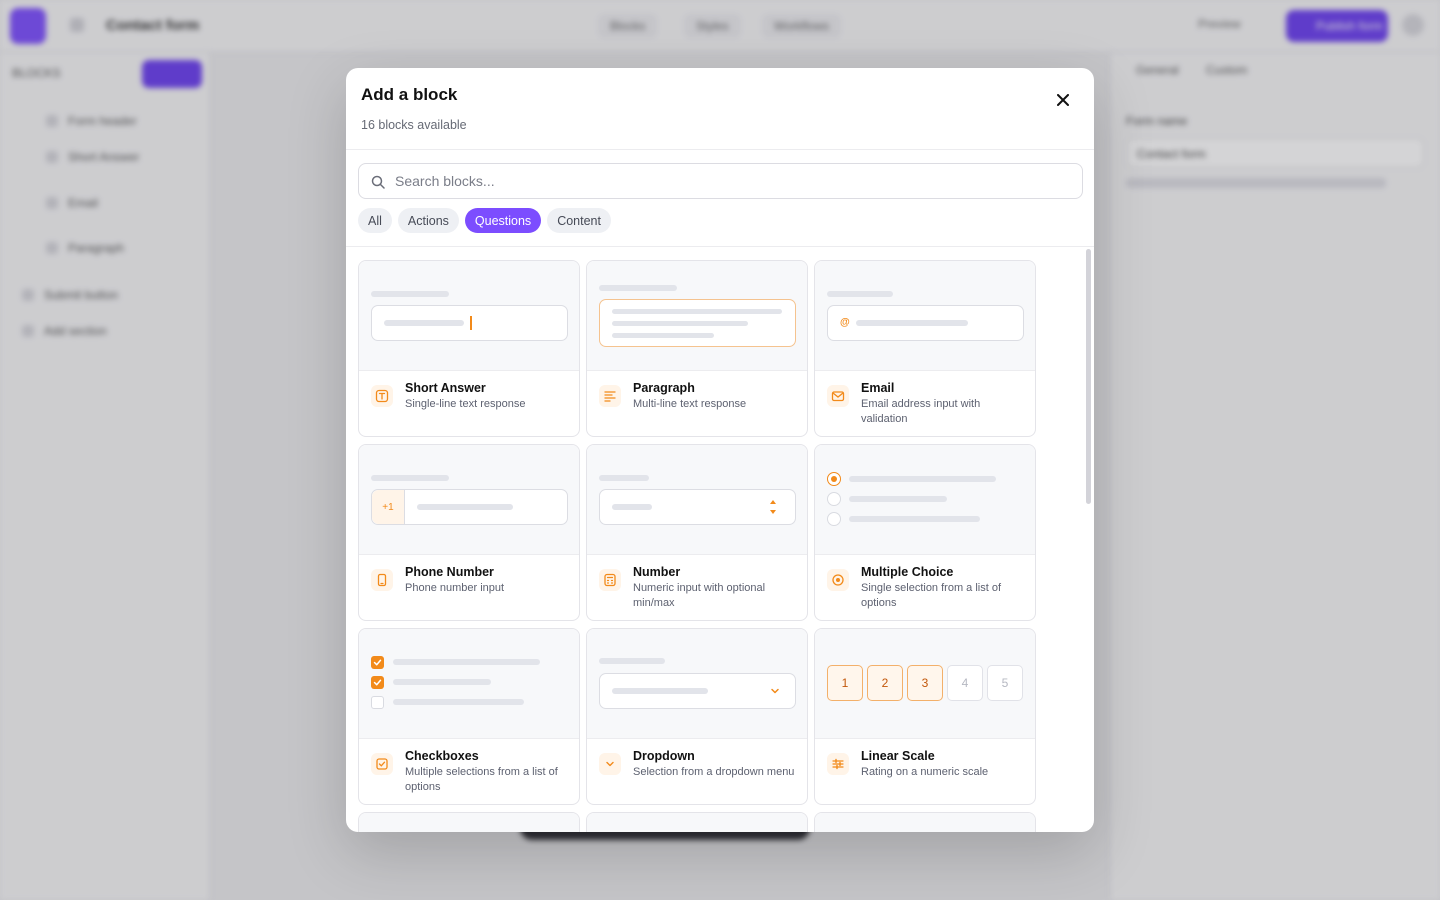  I want to click on scale-option: 1, so click(845, 683).